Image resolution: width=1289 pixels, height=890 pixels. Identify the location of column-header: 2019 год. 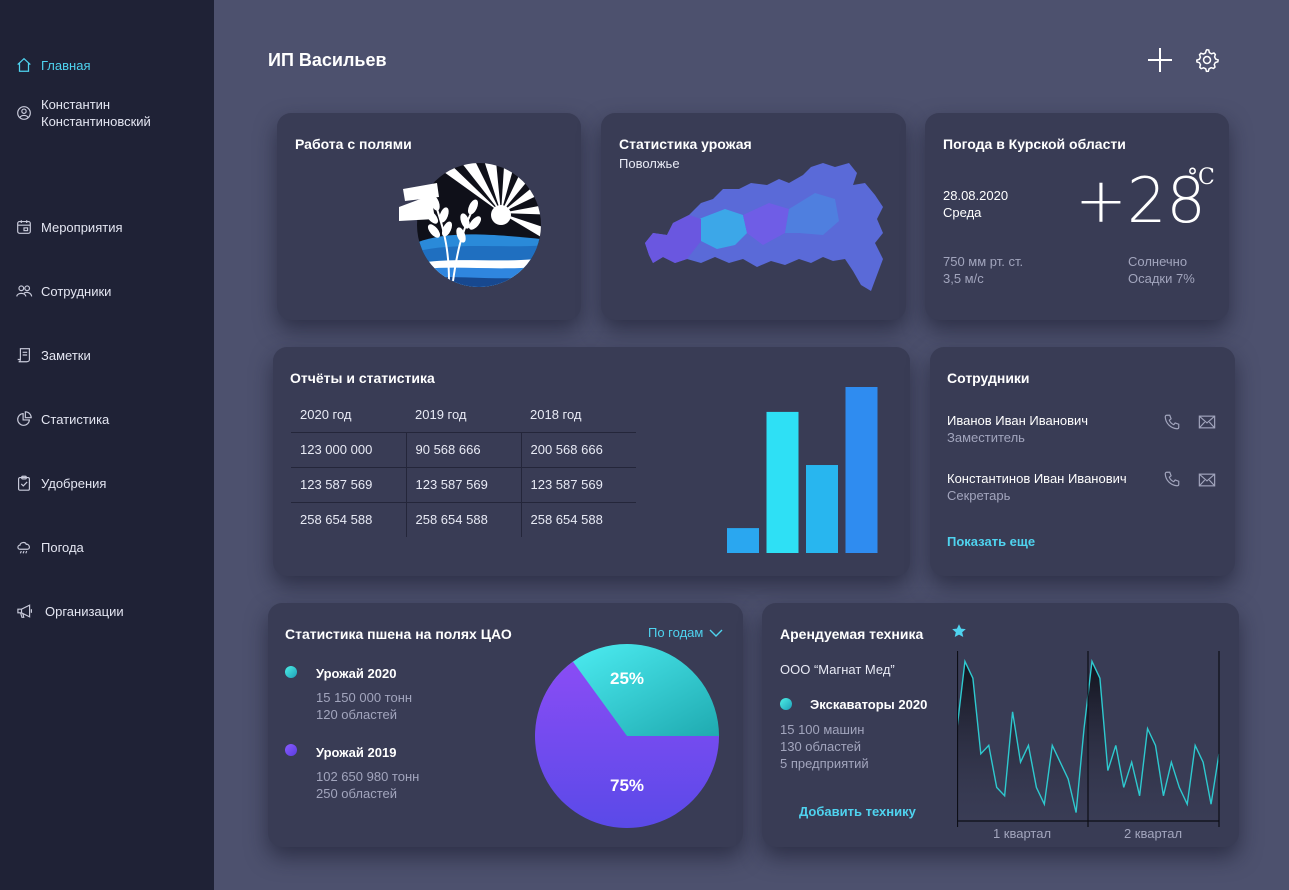
(463, 415).